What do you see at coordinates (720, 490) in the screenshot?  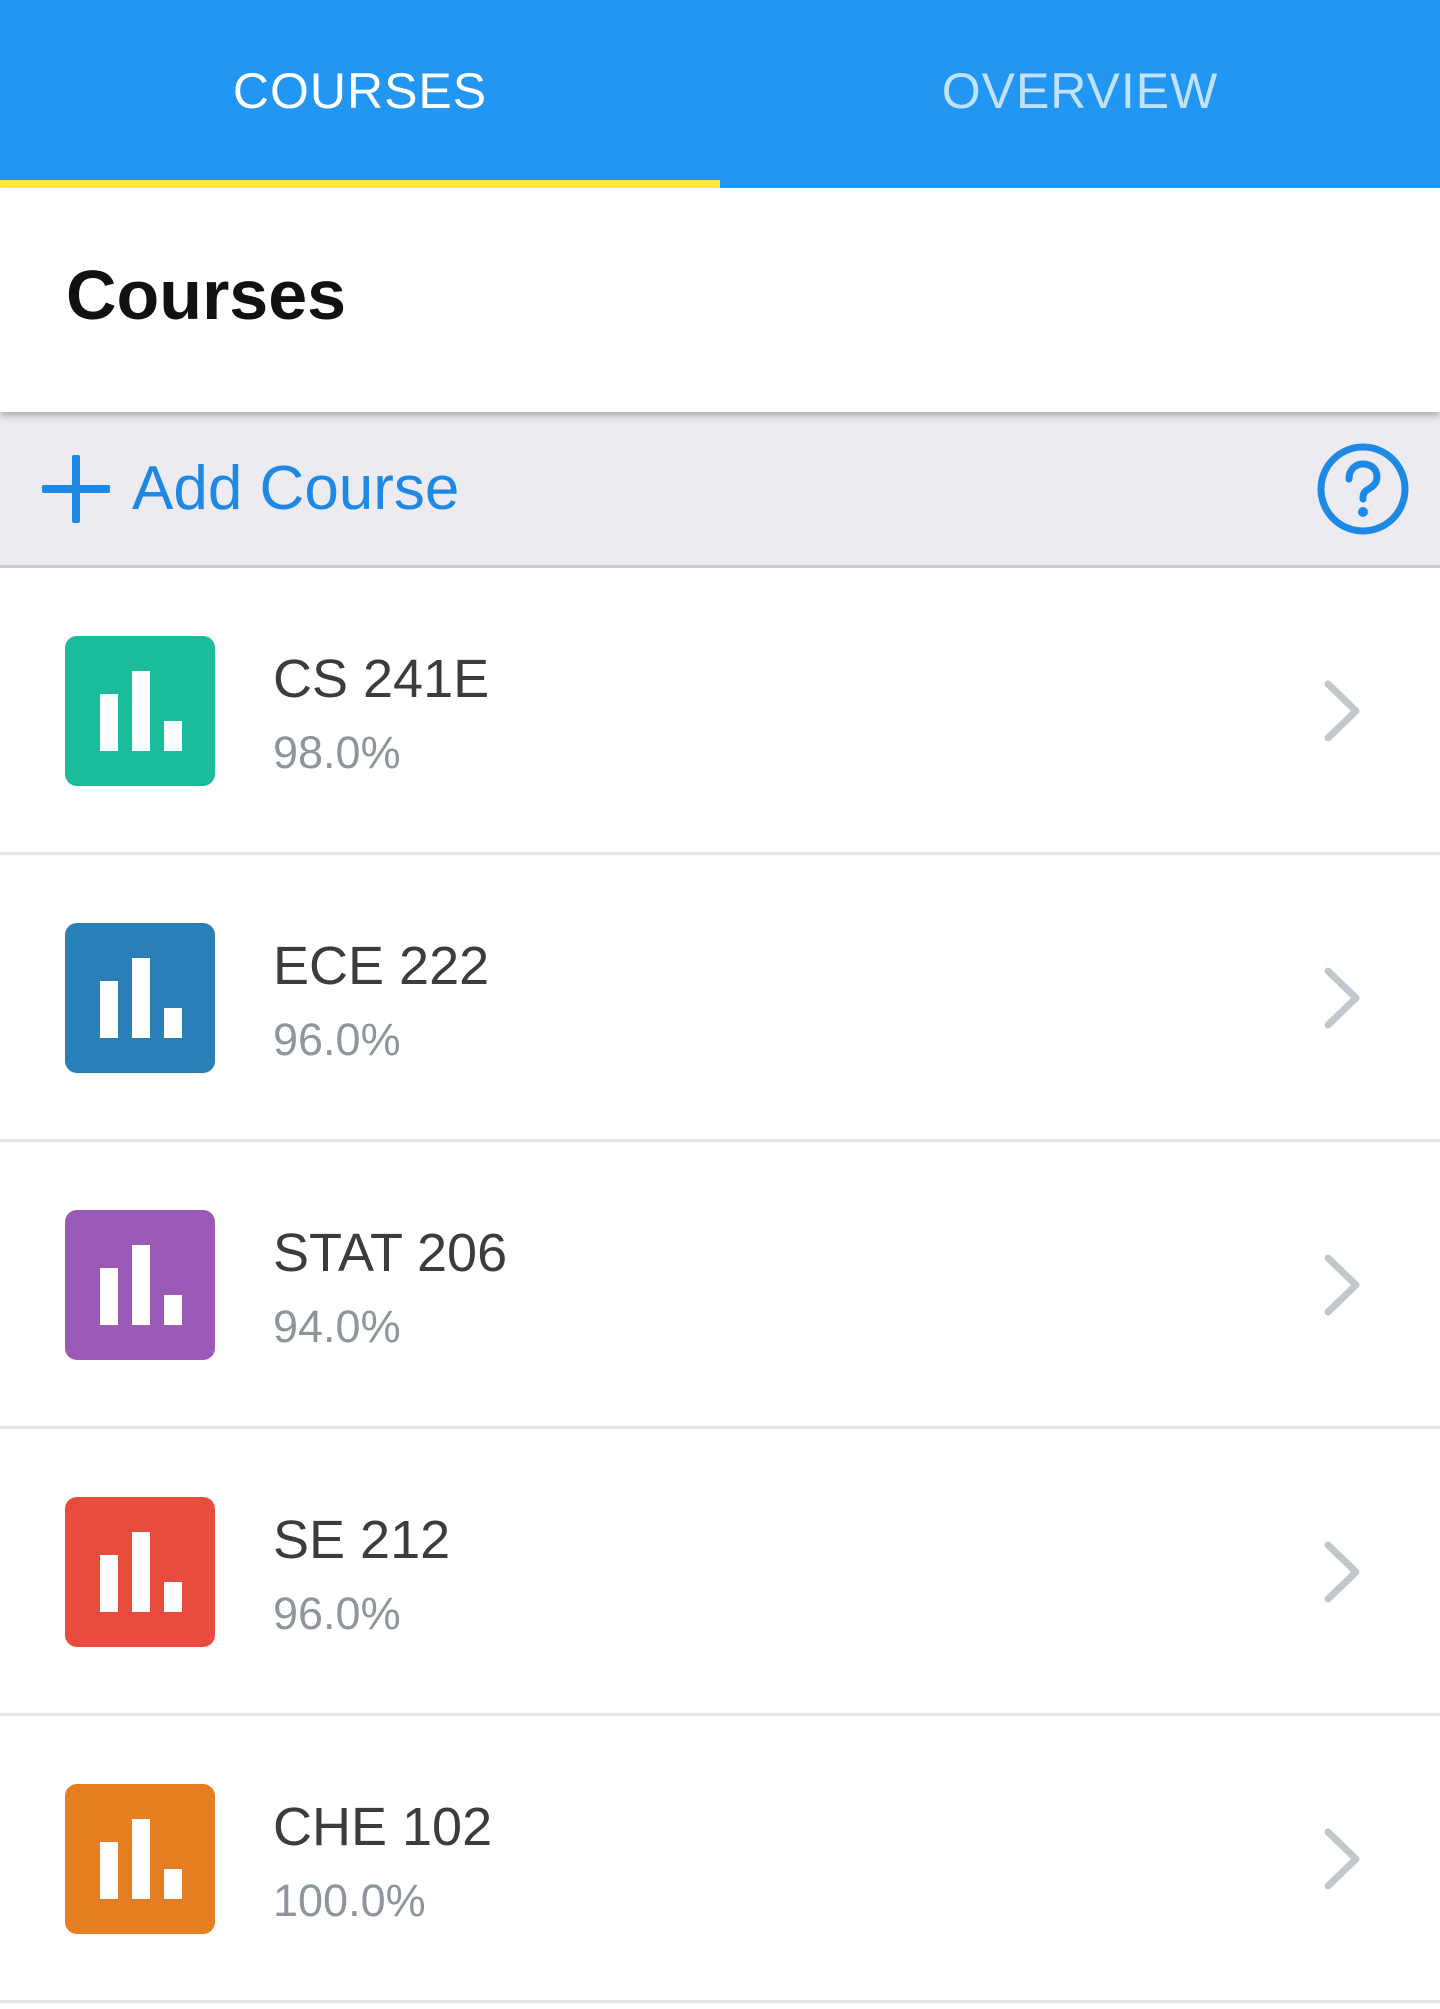 I see `courses-toolbar: Add Course` at bounding box center [720, 490].